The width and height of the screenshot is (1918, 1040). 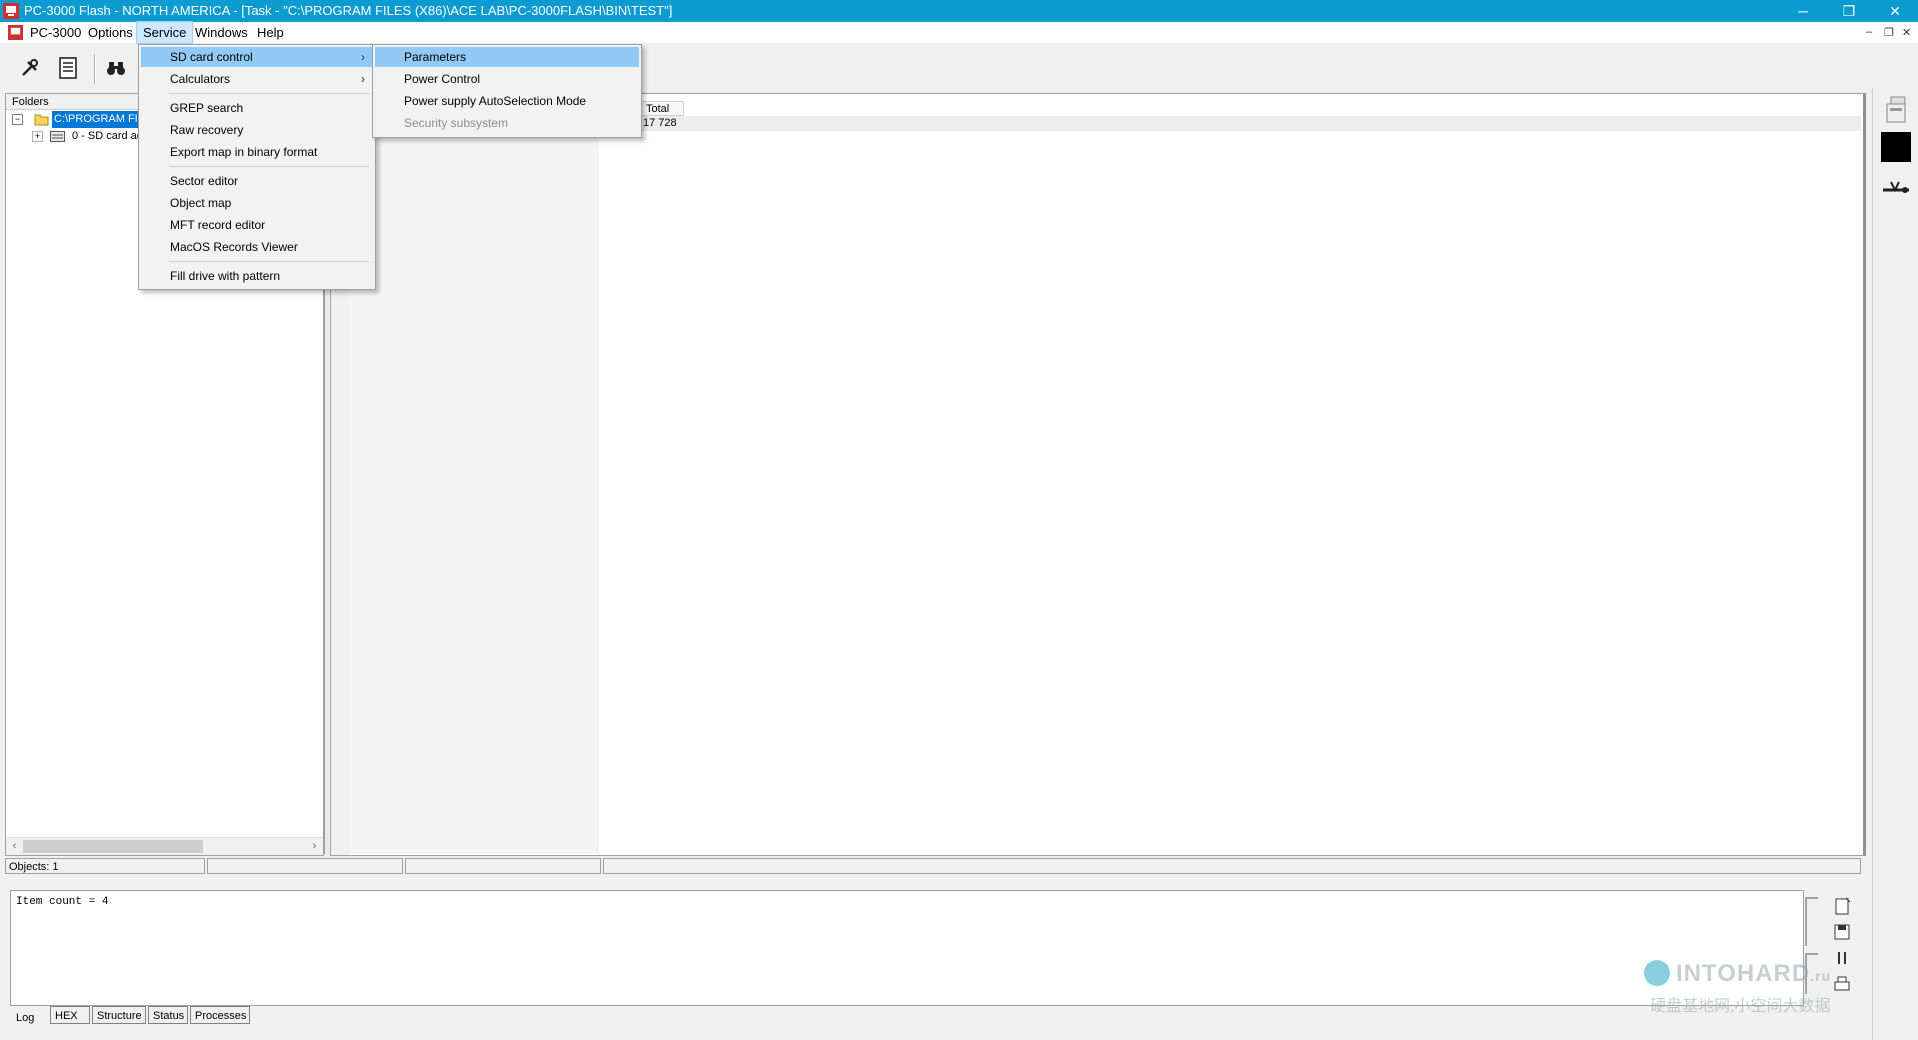 I want to click on tab-status: Status, so click(x=168, y=1015).